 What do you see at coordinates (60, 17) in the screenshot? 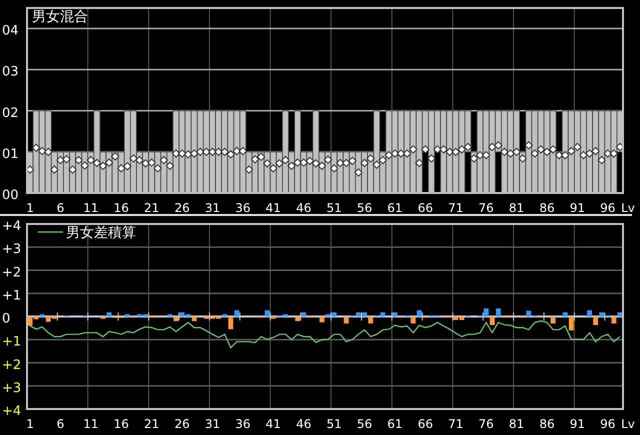
I see `legend-label: 男女混合` at bounding box center [60, 17].